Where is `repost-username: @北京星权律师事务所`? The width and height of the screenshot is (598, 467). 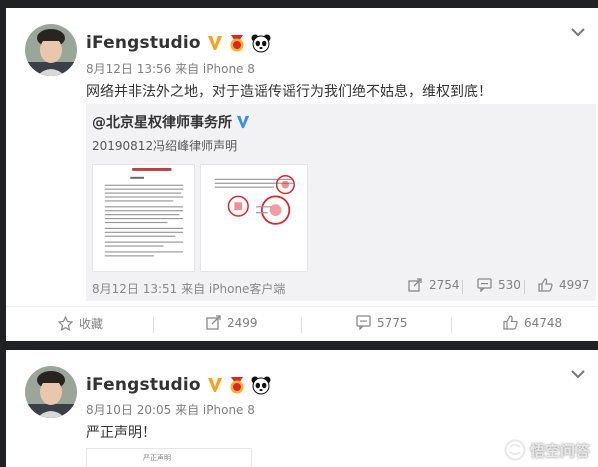
repost-username: @北京星权律师事务所 is located at coordinates (162, 122).